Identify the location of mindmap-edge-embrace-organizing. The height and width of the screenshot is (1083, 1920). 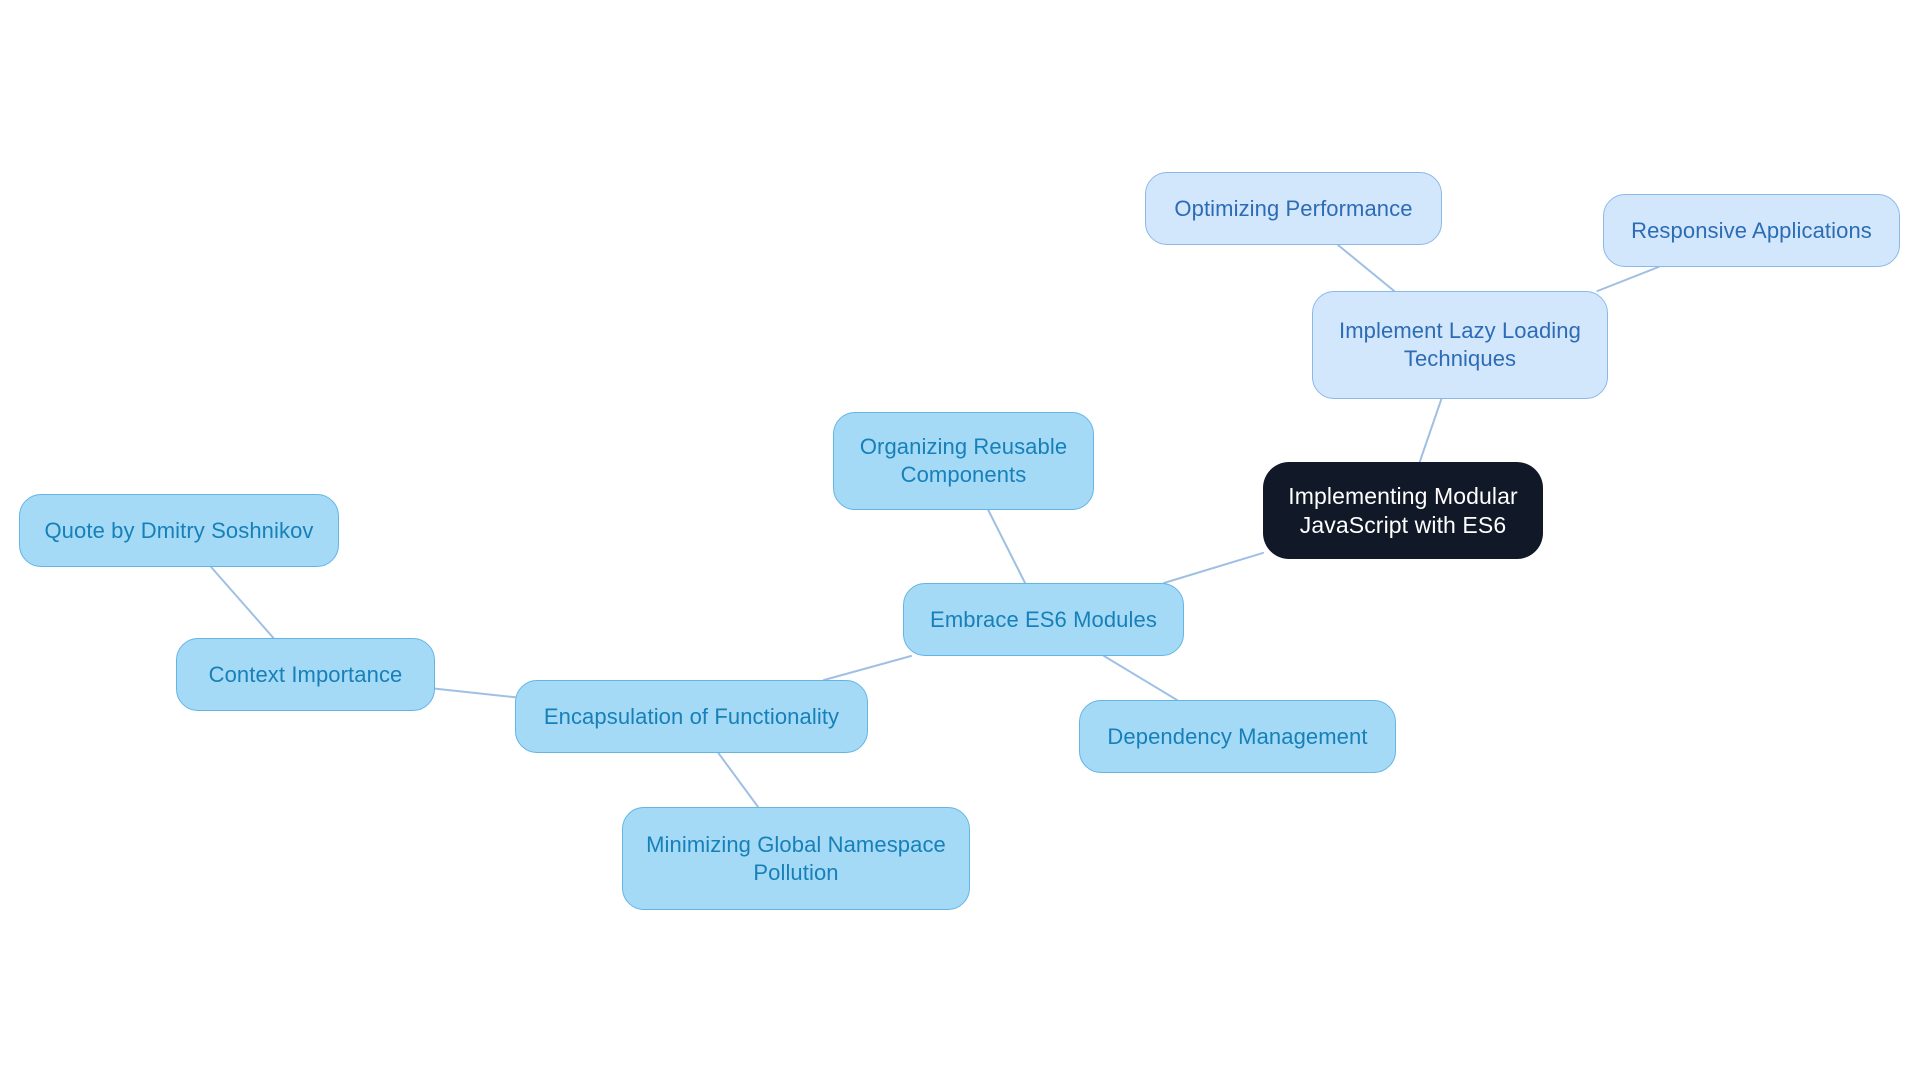
(1007, 546).